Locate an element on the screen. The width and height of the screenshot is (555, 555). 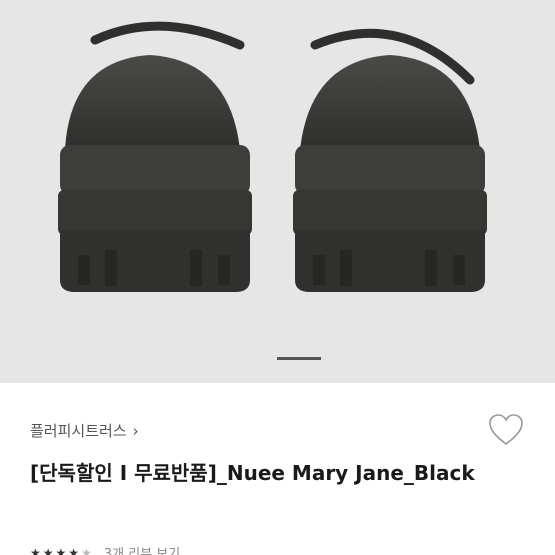
product-title: [단독할인 I 무료반품]_Nuee Mary Jane_Black is located at coordinates (252, 473).